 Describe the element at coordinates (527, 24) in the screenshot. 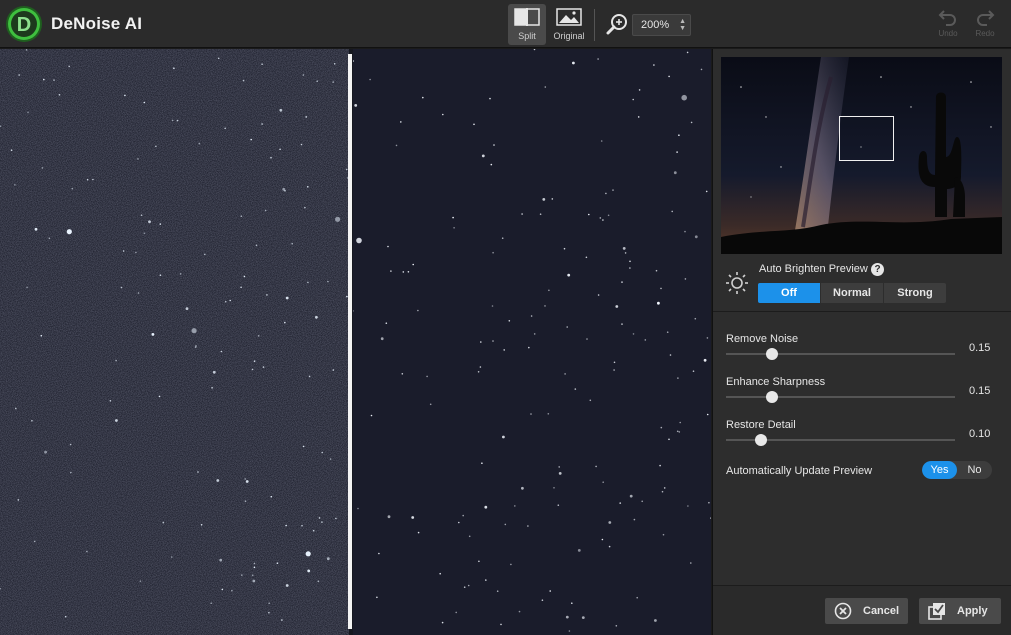

I see `split-view-button: Split` at that location.